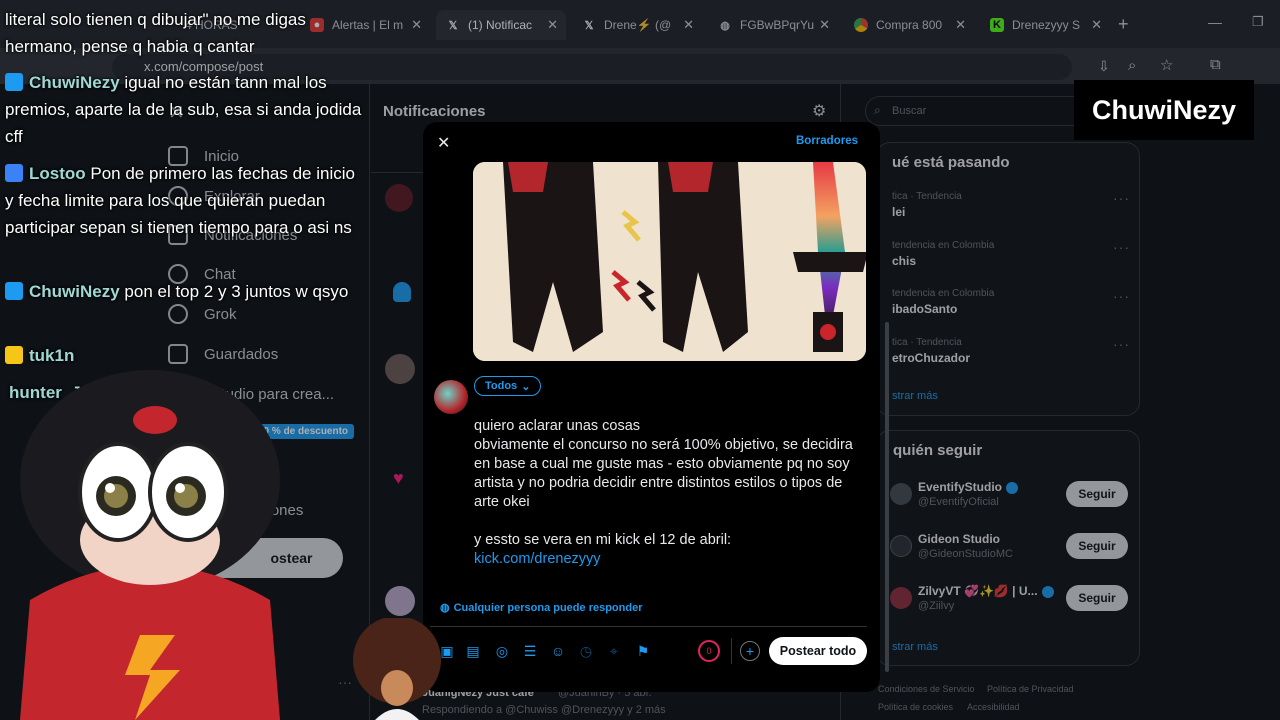  I want to click on browser-tab-drene: 𝕏 Drene⚡ (@ ✕, so click(637, 25).